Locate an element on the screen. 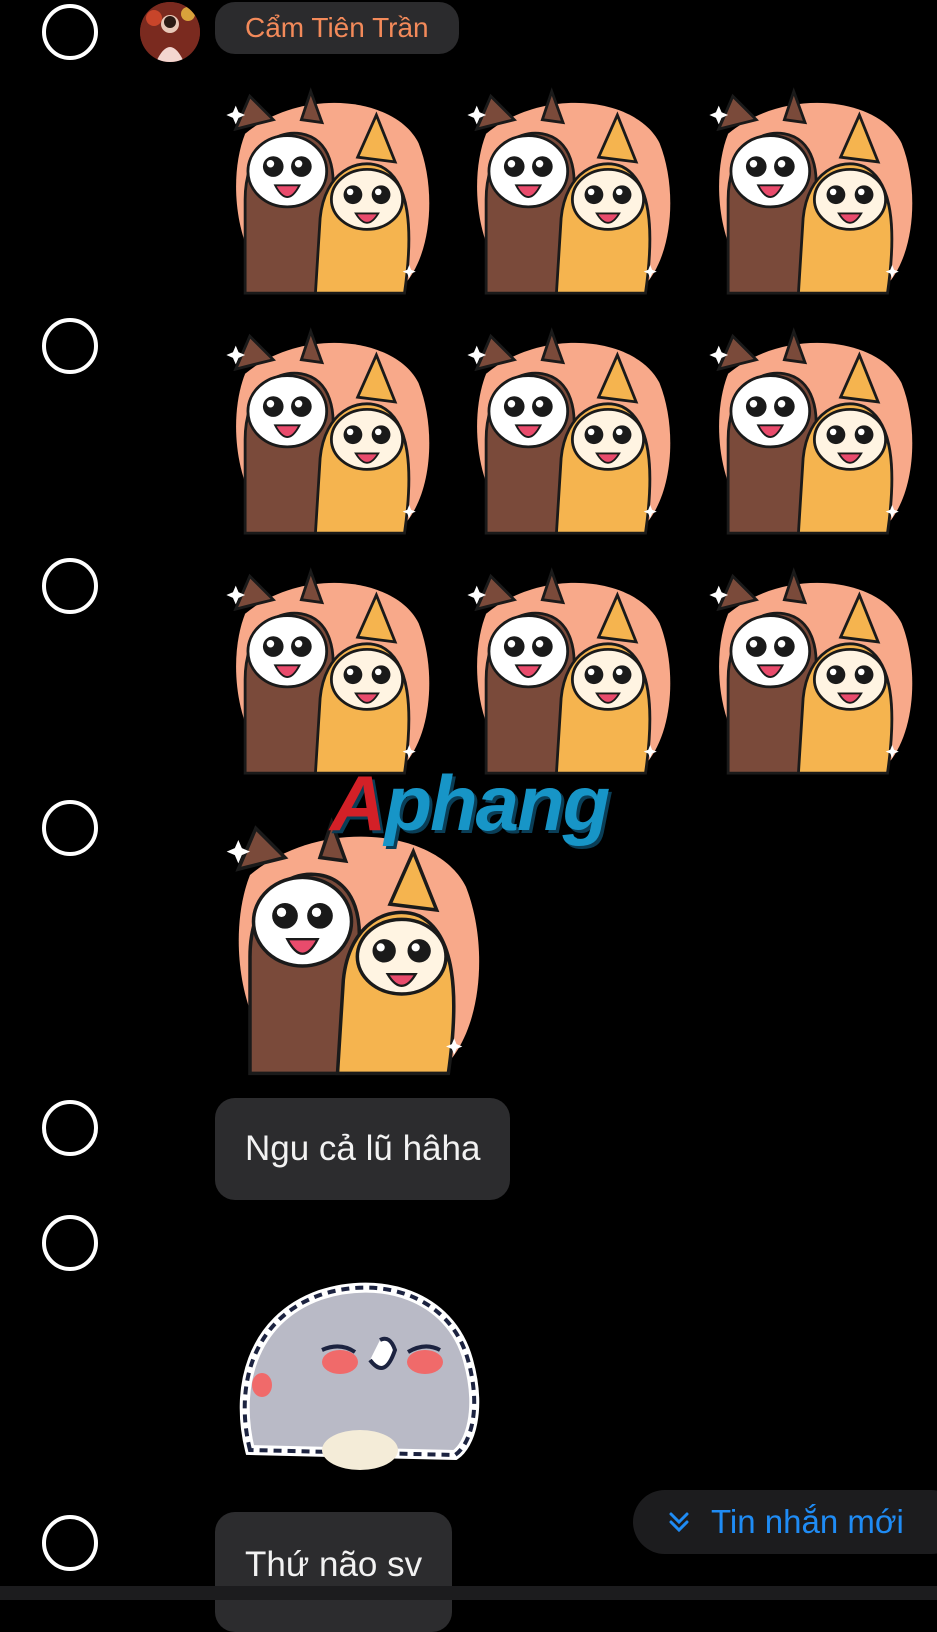 The width and height of the screenshot is (937, 1632). message-bubble: Ngu cả lũ hâha is located at coordinates (363, 1149).